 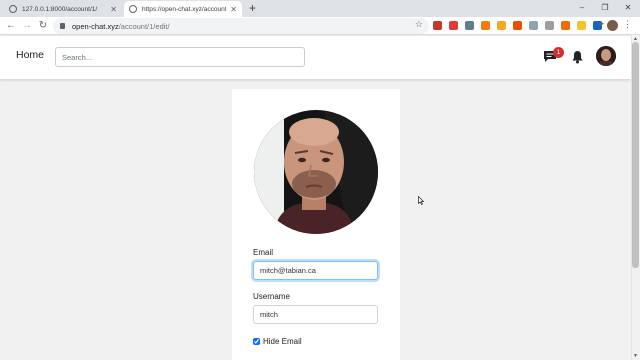 I want to click on bookmark-star-icon: ☆, so click(x=419, y=24).